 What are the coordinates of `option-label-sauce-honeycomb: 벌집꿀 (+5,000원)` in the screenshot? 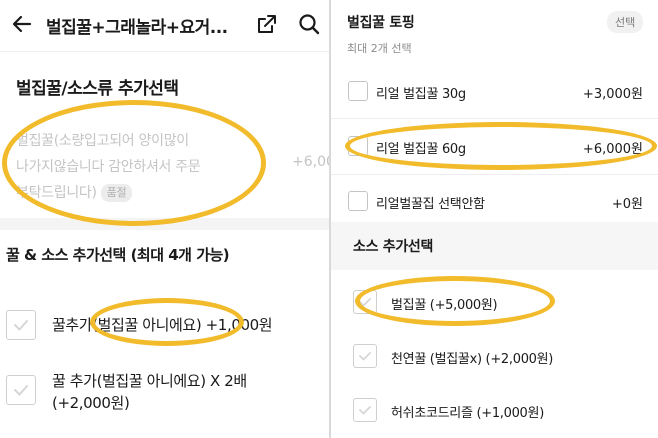 It's located at (444, 303).